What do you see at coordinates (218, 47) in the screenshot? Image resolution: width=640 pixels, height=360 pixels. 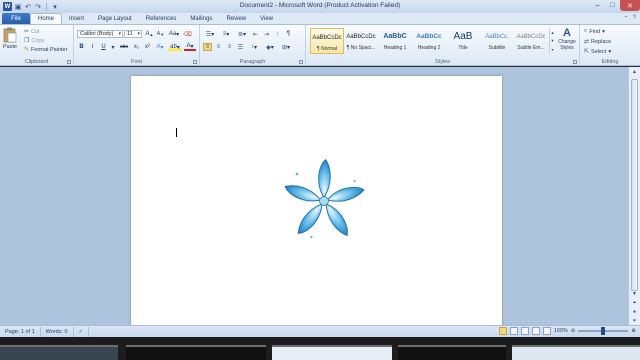 I see `align-center-button: ≡` at bounding box center [218, 47].